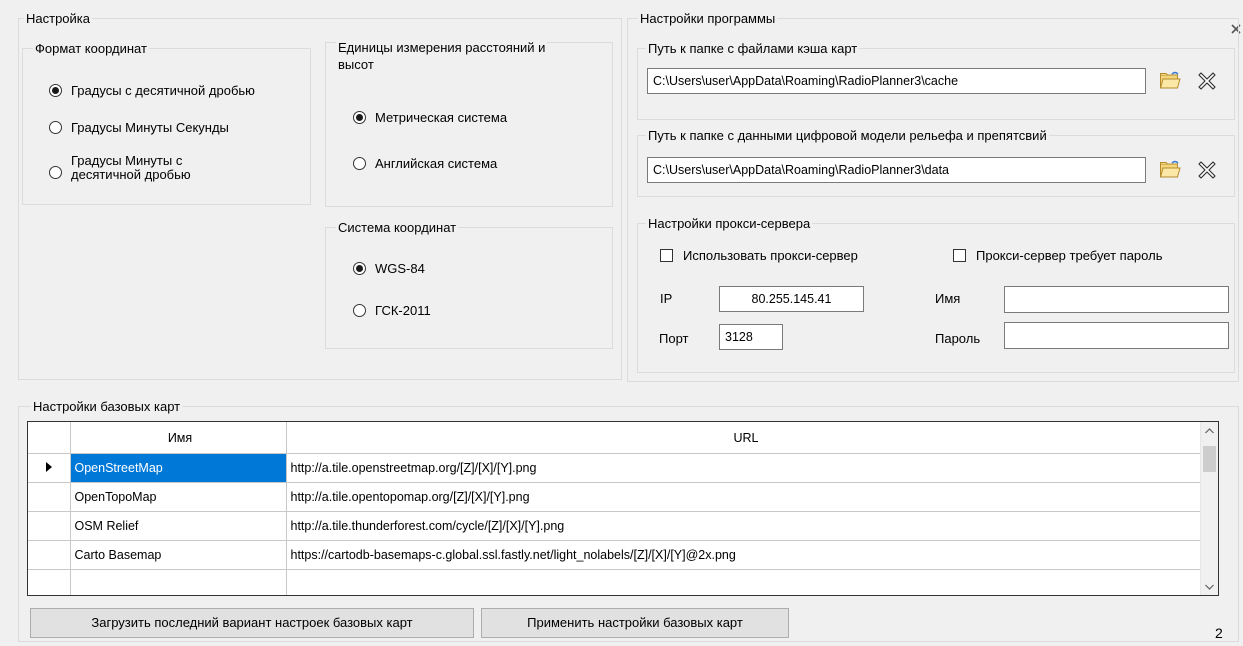 This screenshot has height=646, width=1243. I want to click on checkbox-label: Использовать прокси-сервер, so click(770, 255).